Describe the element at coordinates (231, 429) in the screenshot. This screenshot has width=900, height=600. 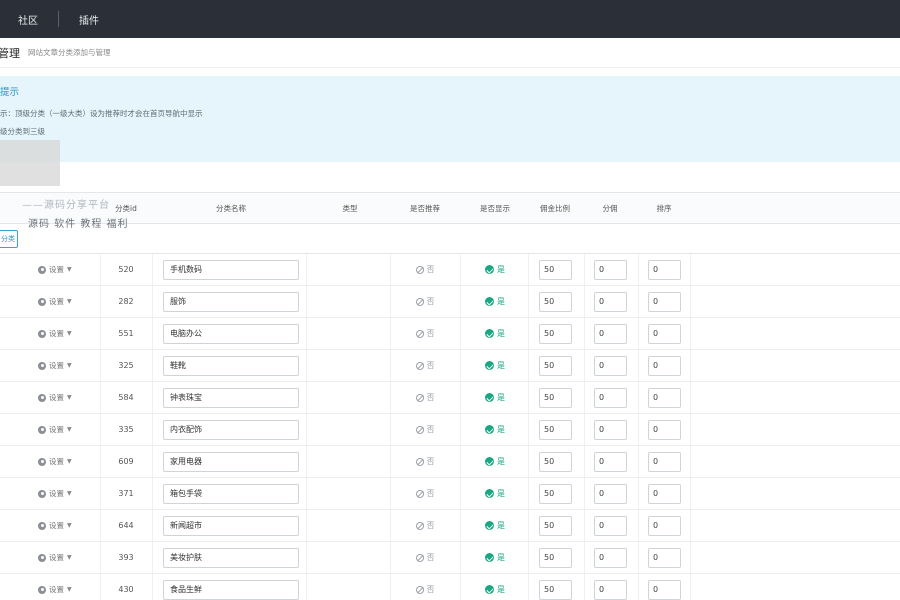
I see `category-name-input: 内衣配饰` at that location.